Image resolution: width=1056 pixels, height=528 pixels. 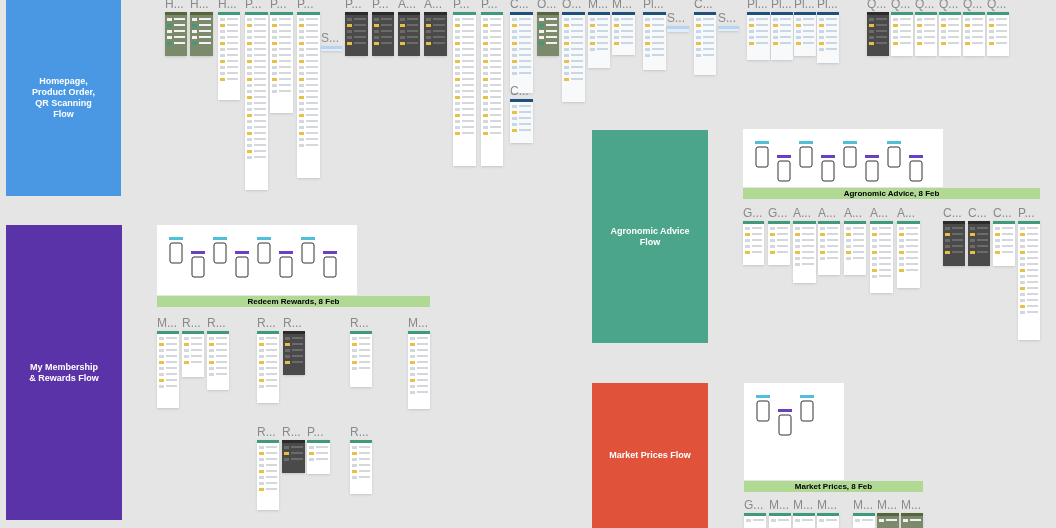 I want to click on section-title: Market Prices Flow, so click(x=650, y=455).